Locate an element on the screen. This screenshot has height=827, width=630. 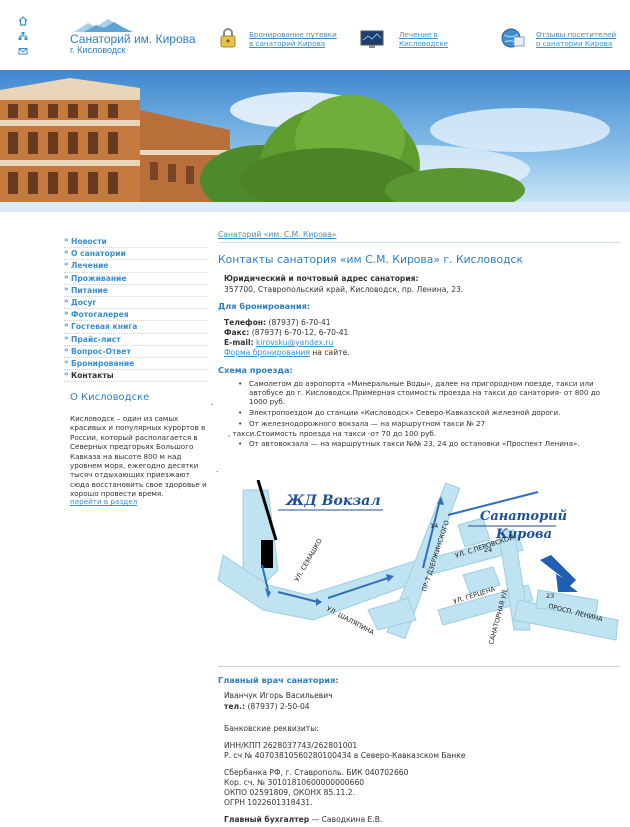
menu-item-leisure: Досуг is located at coordinates (136, 303).